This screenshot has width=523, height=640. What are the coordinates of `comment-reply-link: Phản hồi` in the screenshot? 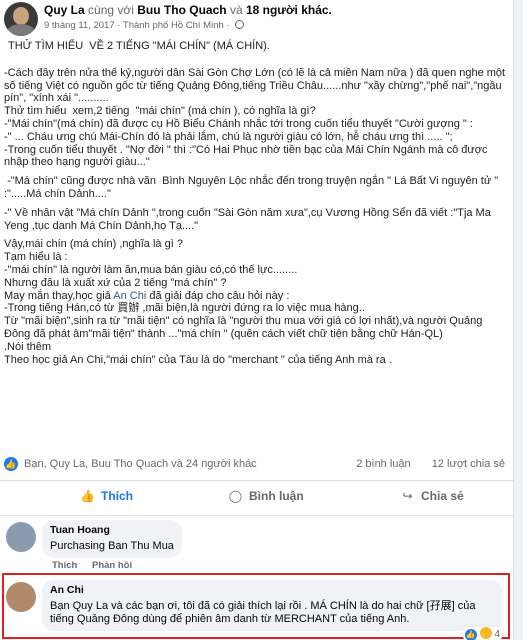 It's located at (112, 565).